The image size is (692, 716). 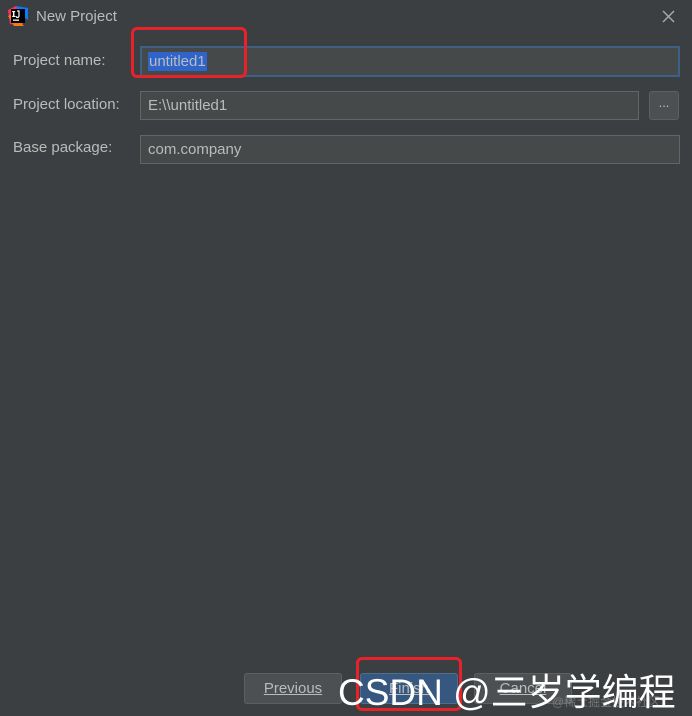 I want to click on previous-button: Previous, so click(x=293, y=688).